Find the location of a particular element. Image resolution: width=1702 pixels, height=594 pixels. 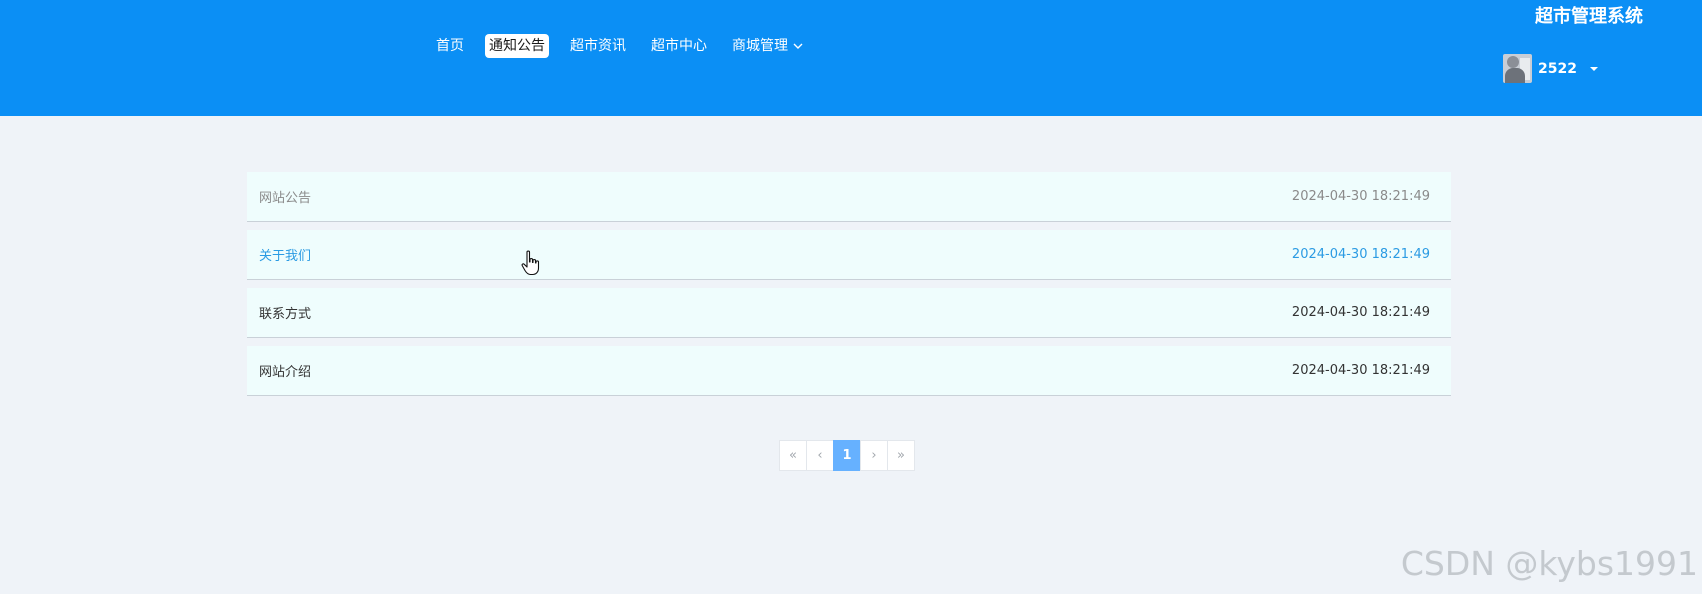

nav-item-news: 超市资讯 is located at coordinates (598, 46).